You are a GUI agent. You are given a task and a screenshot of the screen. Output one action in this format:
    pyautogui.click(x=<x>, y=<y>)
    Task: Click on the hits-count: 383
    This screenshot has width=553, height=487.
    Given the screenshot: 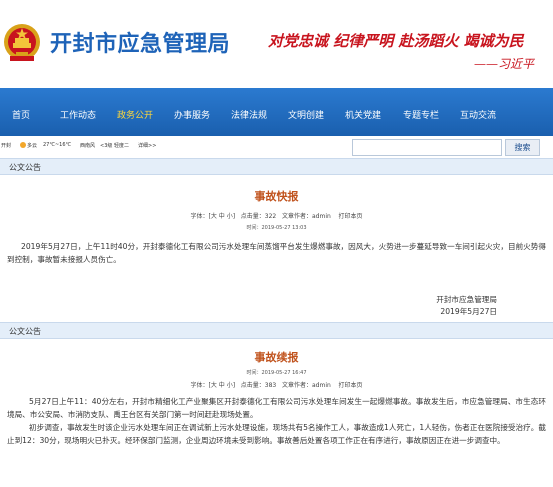 What is the action you would take?
    pyautogui.click(x=270, y=385)
    